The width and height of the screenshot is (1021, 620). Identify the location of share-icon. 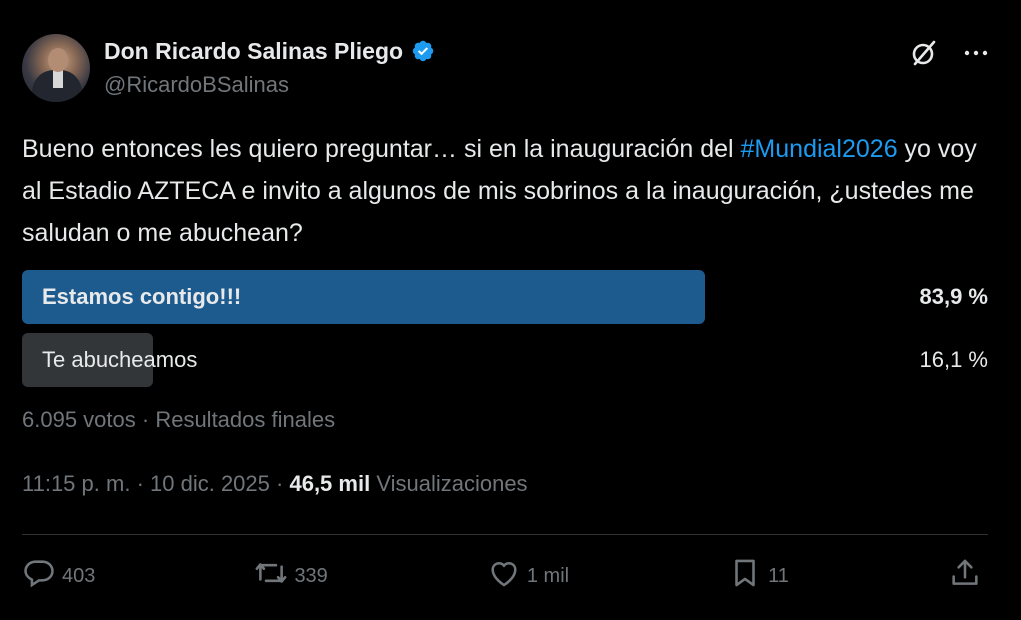
(965, 576).